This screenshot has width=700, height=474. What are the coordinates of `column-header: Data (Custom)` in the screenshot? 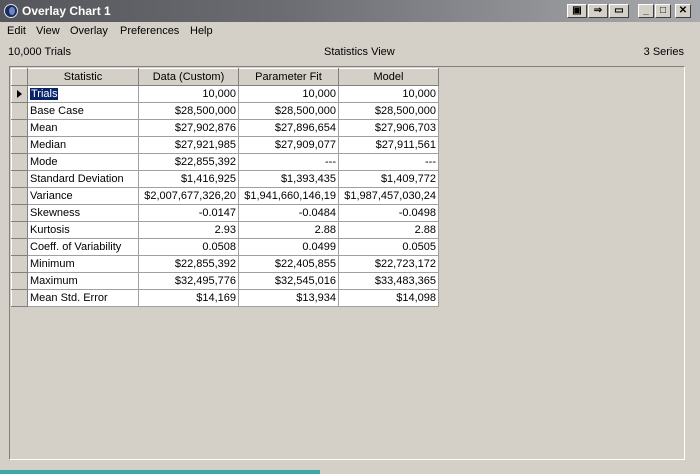 It's located at (188, 77).